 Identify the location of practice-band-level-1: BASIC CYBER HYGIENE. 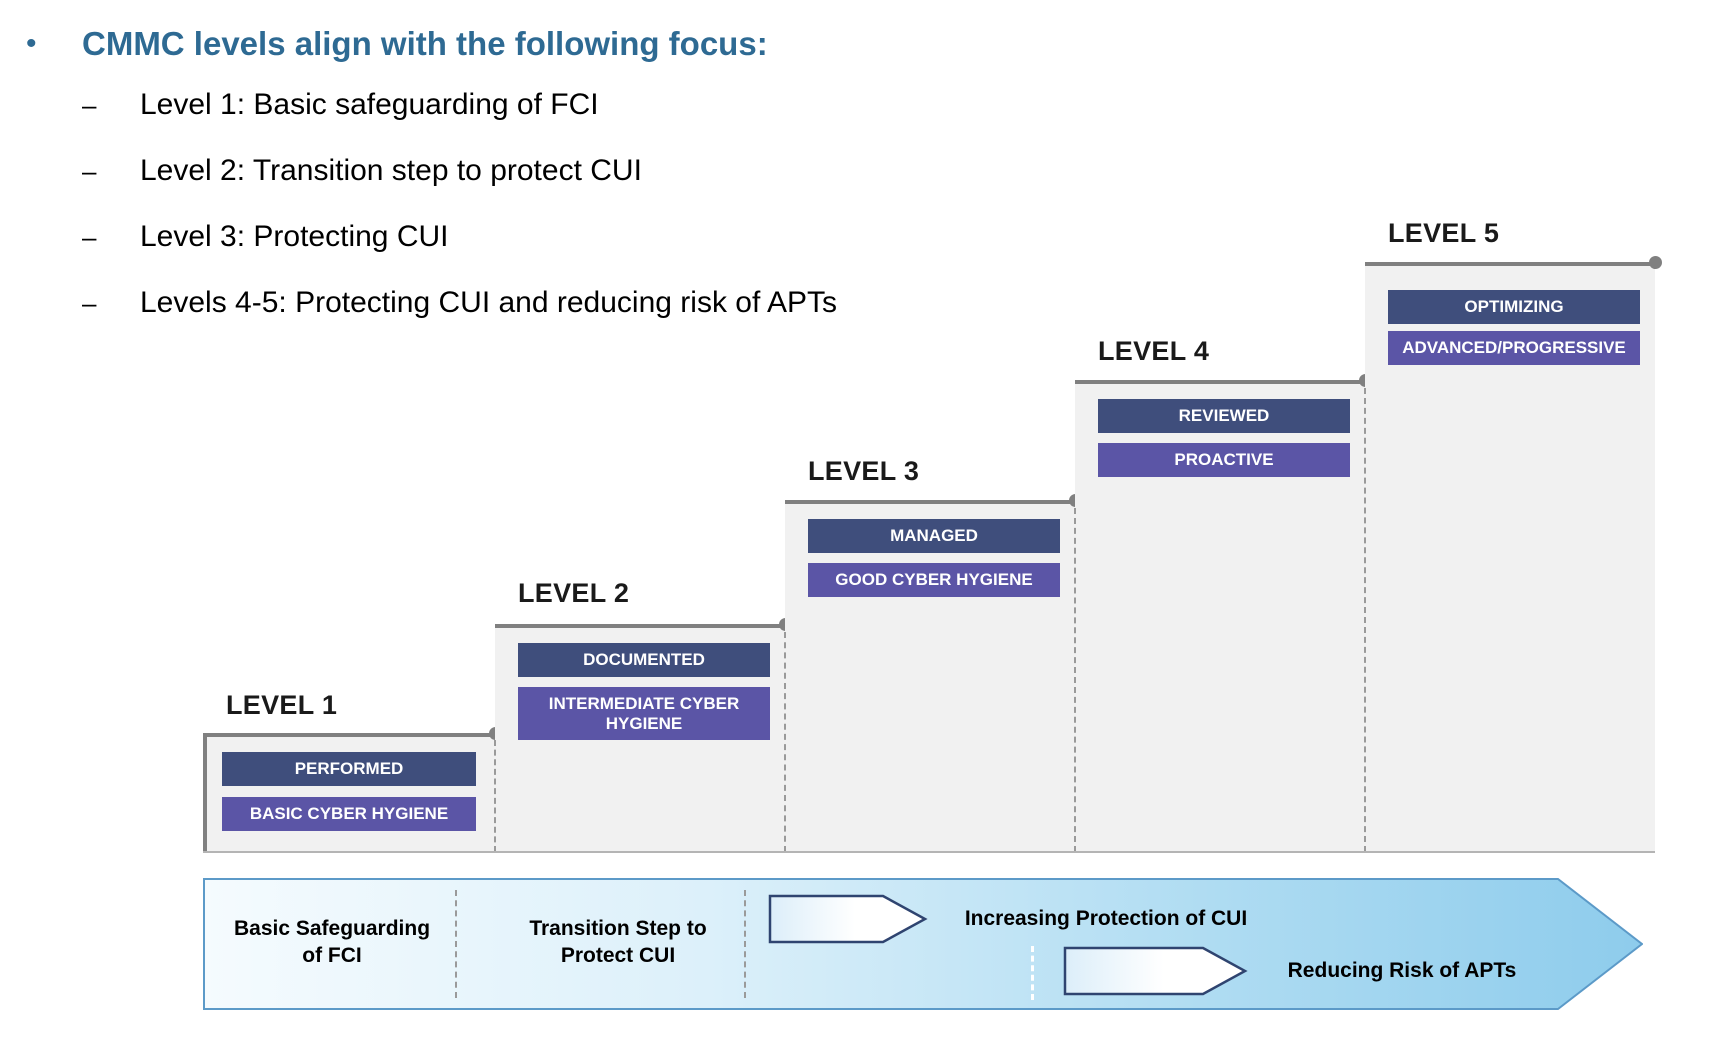
(349, 814).